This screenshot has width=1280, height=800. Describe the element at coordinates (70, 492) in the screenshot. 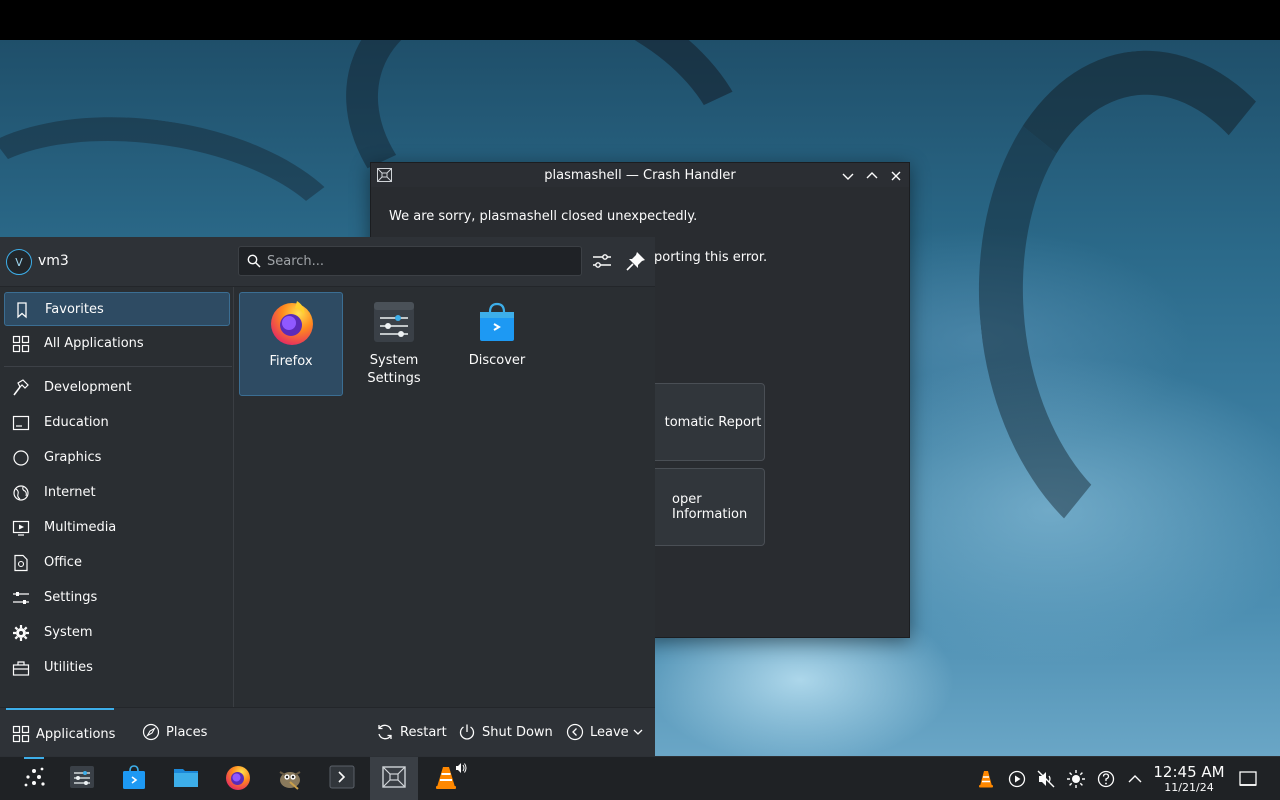

I see `sidebar-item-label: Internet` at that location.